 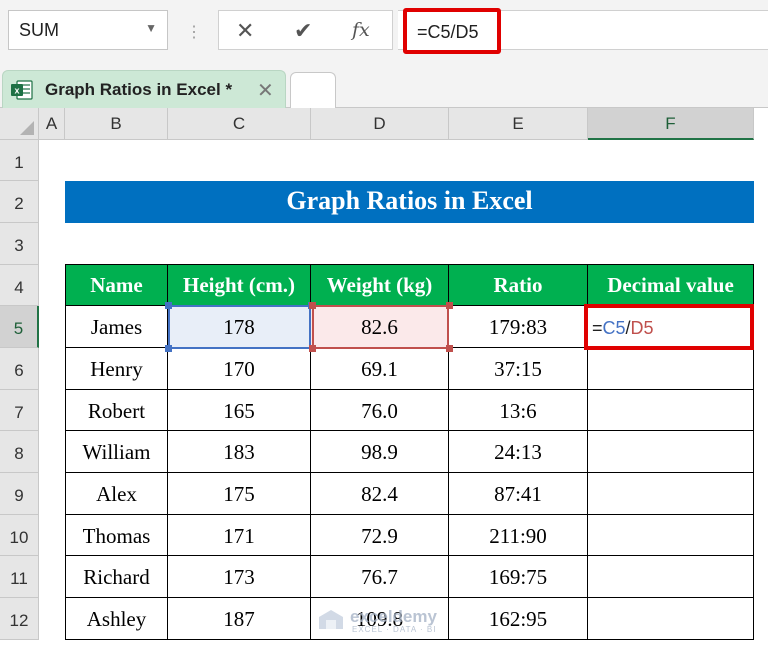 What do you see at coordinates (303, 31) in the screenshot?
I see `enter-check-icon: ✔` at bounding box center [303, 31].